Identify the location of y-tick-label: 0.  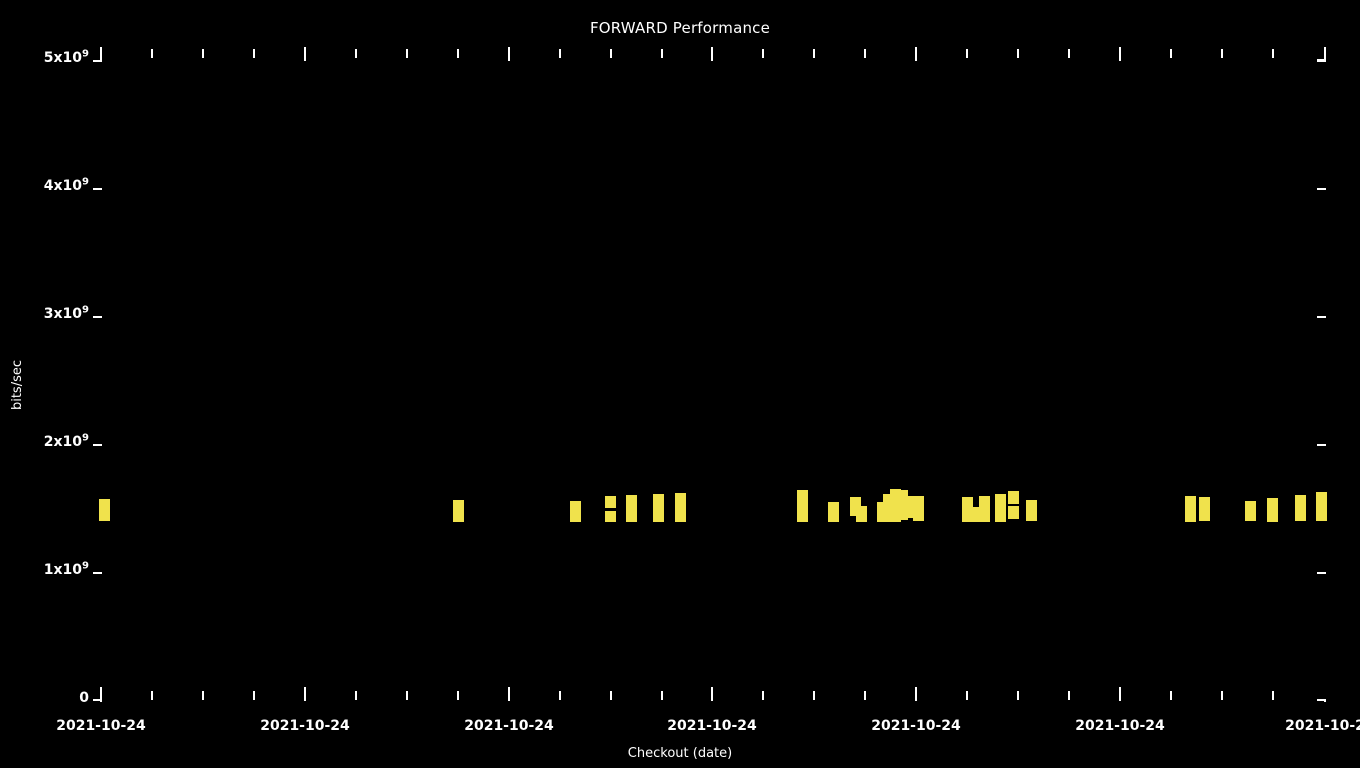
(84, 698).